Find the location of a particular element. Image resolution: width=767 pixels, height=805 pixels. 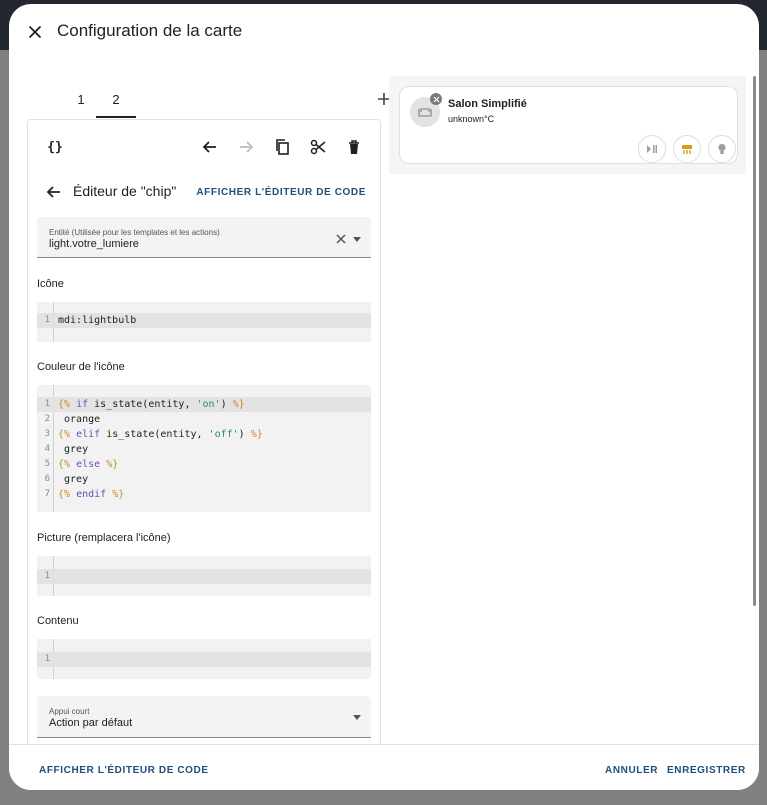

card-tabs: 1 2 is located at coordinates (208, 102).